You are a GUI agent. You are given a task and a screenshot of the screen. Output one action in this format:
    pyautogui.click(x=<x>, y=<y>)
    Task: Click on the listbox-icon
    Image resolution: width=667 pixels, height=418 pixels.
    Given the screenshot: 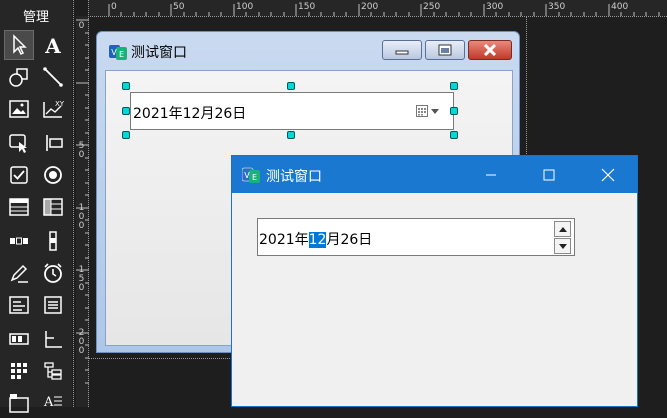 What is the action you would take?
    pyautogui.click(x=19, y=305)
    